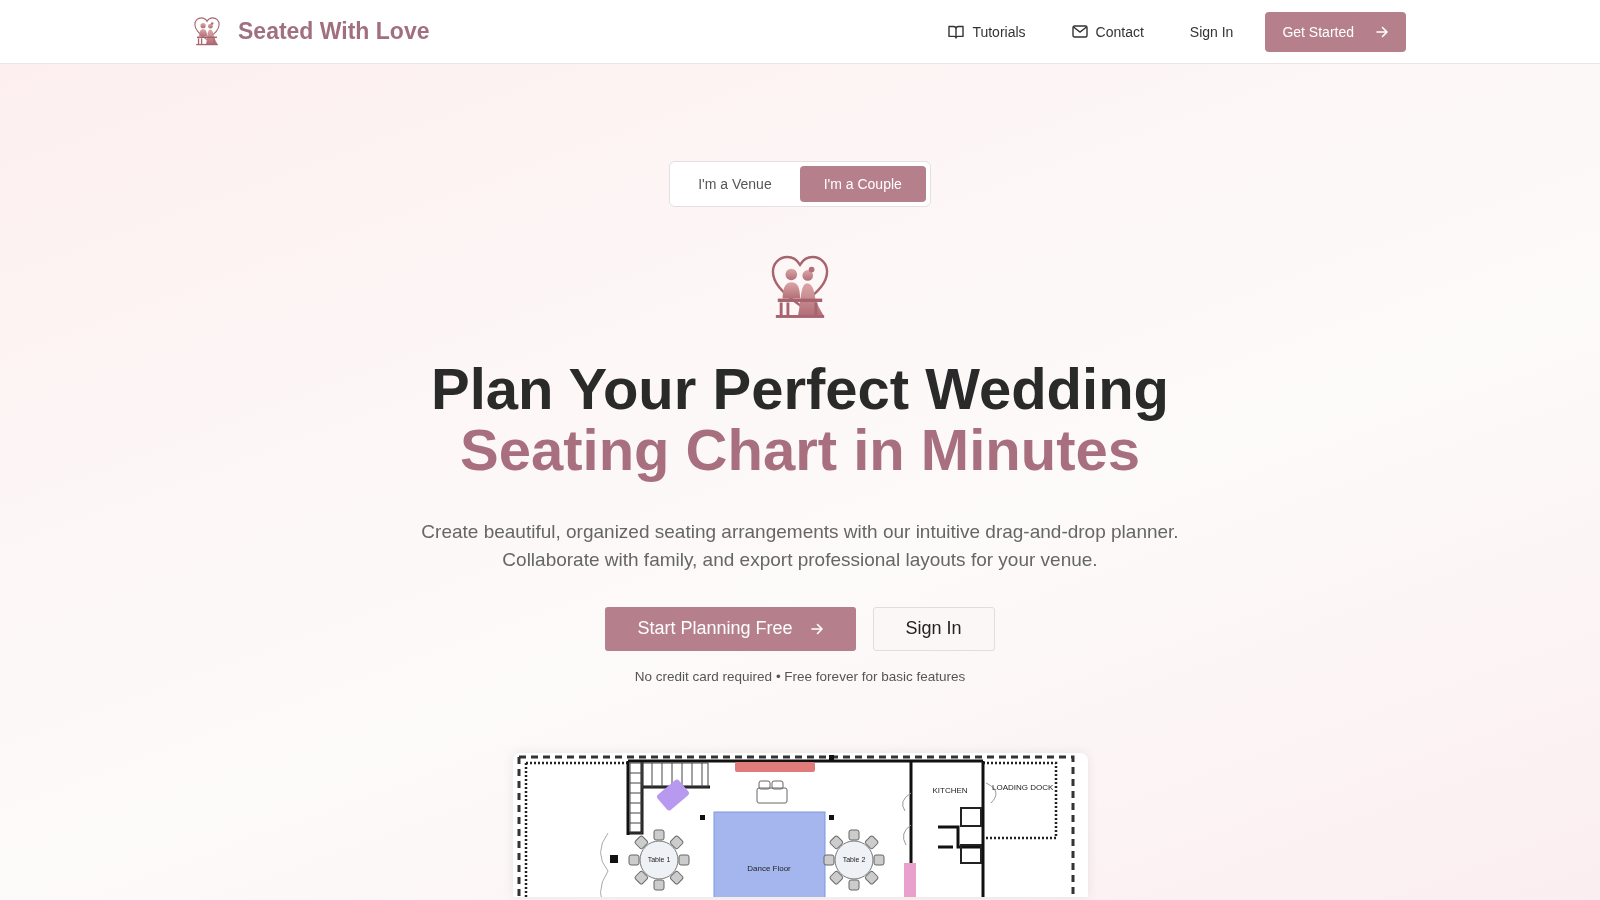 This screenshot has height=900, width=1600. Describe the element at coordinates (933, 628) in the screenshot. I see `sign-in-button: Sign In` at that location.